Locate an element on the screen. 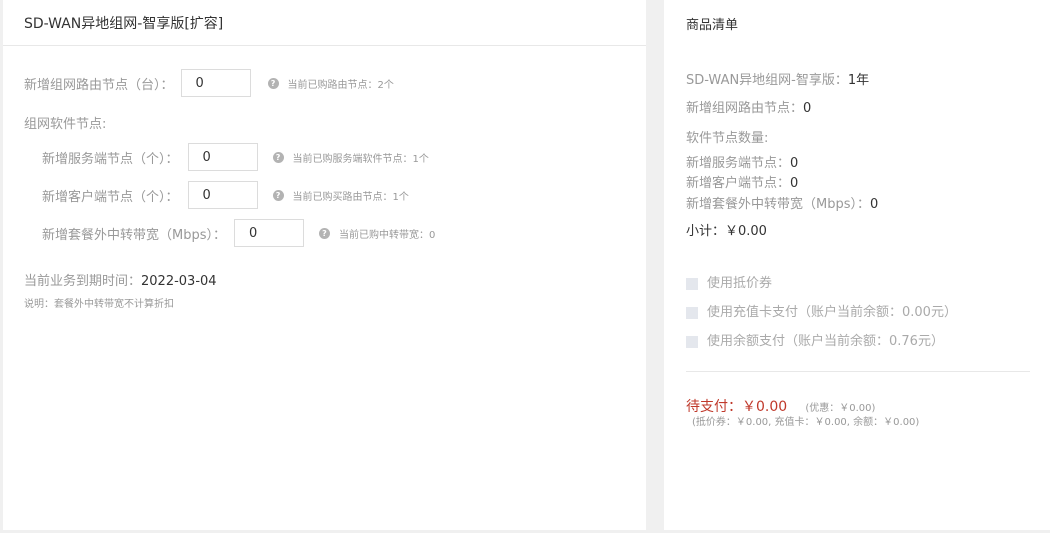  client-node-hint: 当前已购买路由节点：1个 is located at coordinates (350, 197).